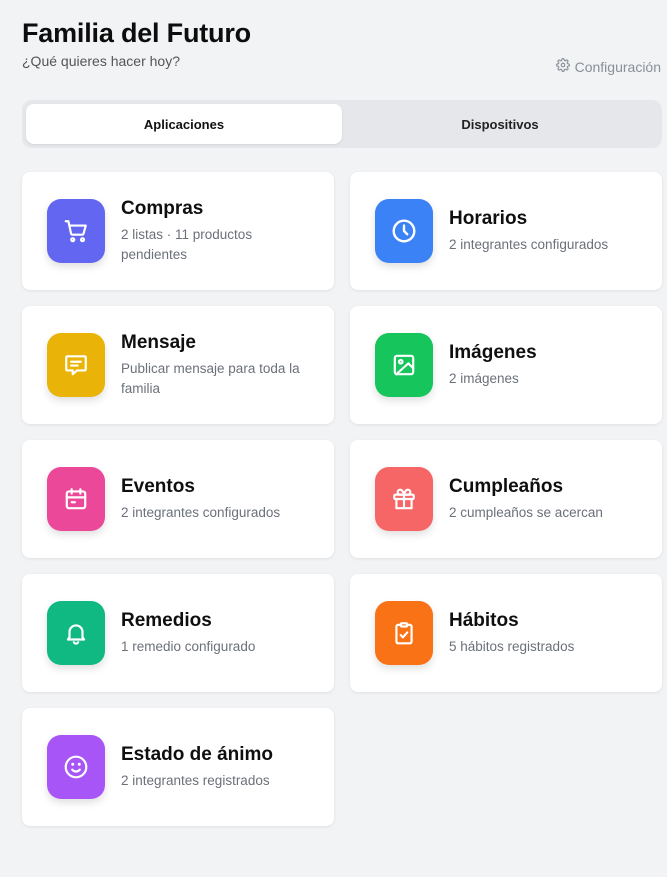  Describe the element at coordinates (562, 66) in the screenshot. I see `gear-icon` at that location.